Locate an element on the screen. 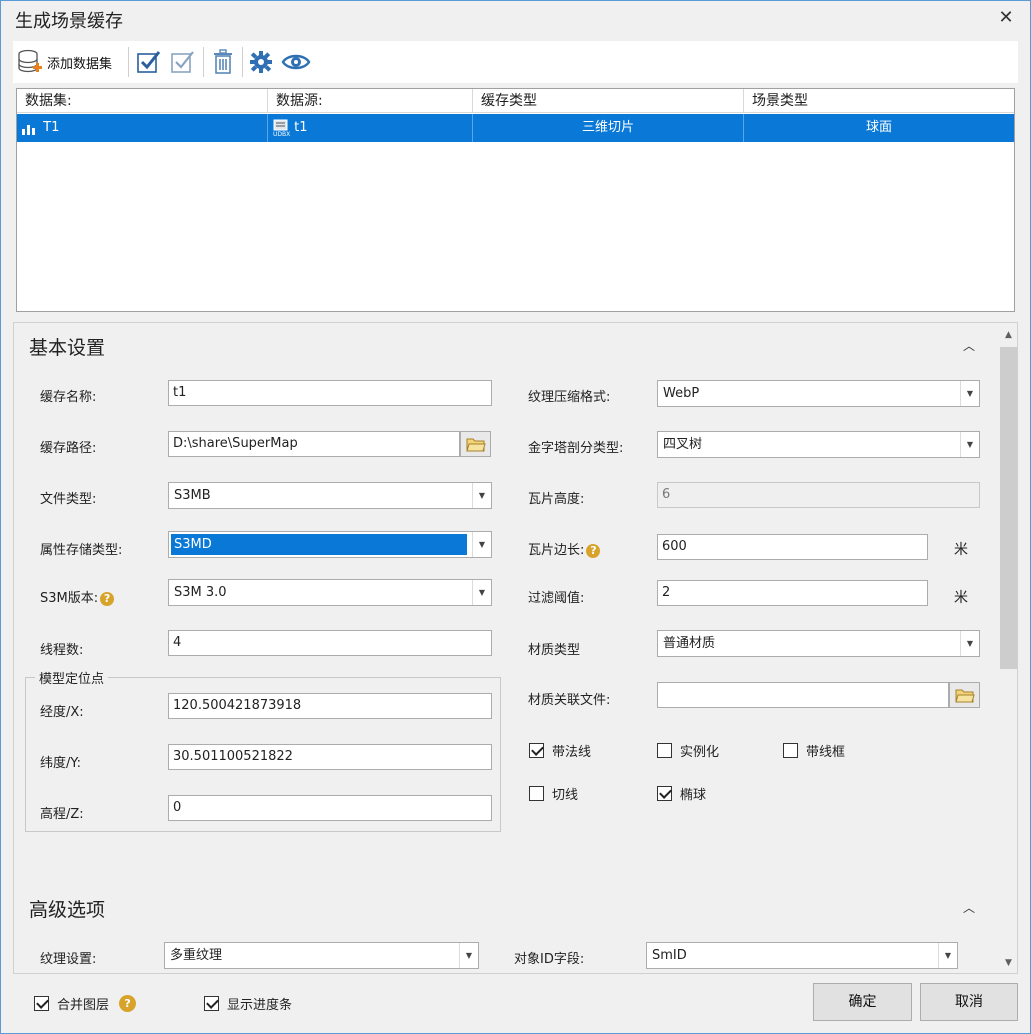 Image resolution: width=1031 pixels, height=1034 pixels. cache-name-label: 缓存名称: is located at coordinates (68, 397).